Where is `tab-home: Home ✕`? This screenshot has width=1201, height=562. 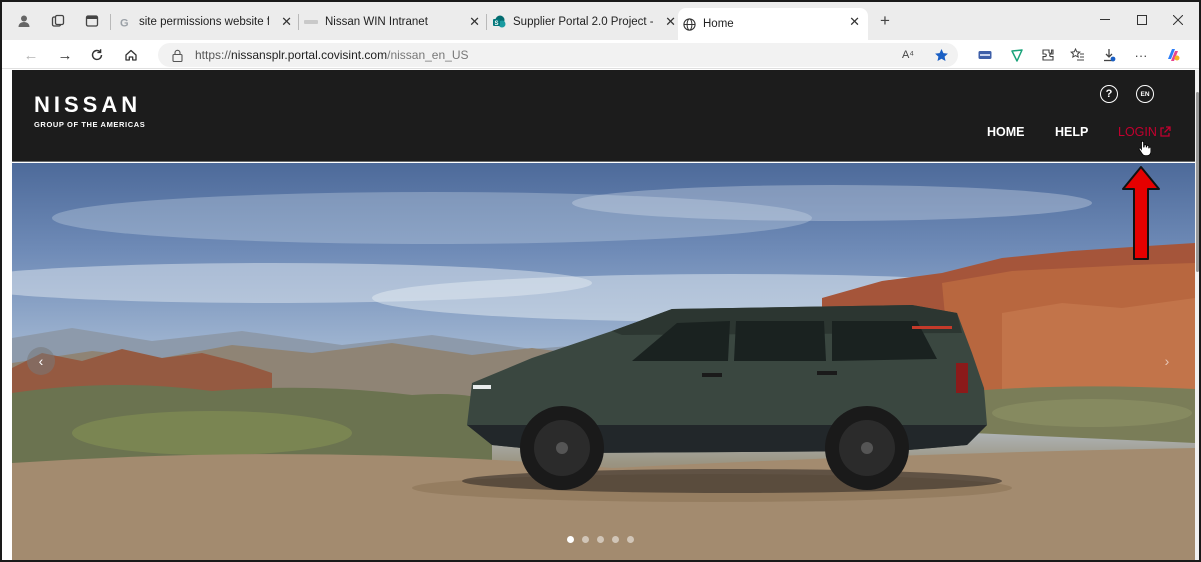 tab-home: Home ✕ is located at coordinates (773, 24).